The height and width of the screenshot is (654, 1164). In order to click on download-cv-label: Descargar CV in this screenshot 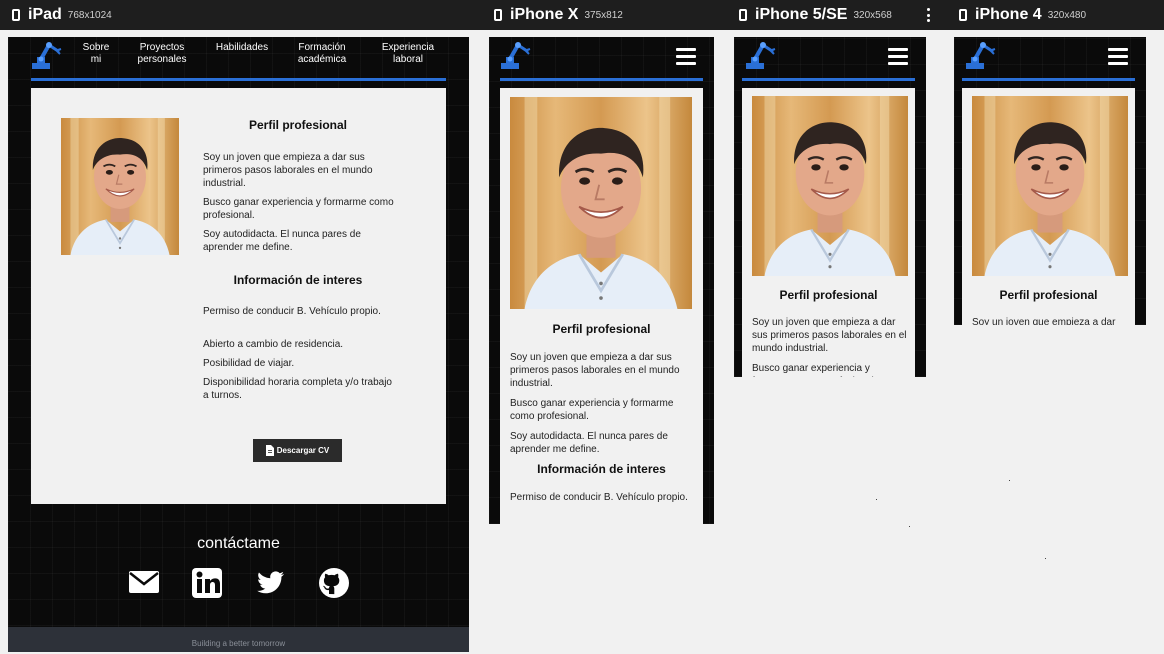, I will do `click(303, 450)`.